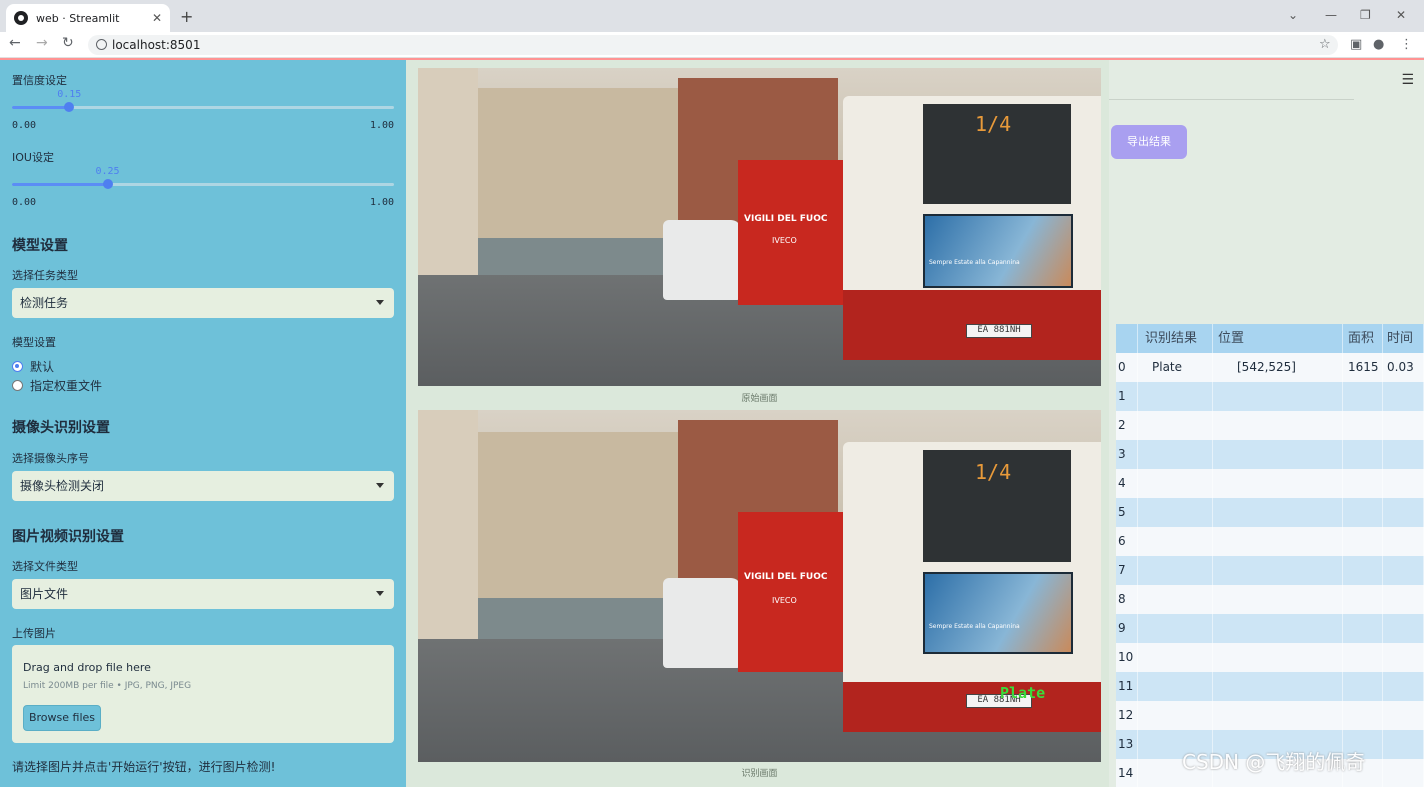 This screenshot has width=1424, height=787. Describe the element at coordinates (1270, 425) in the screenshot. I see `table-row: 2` at that location.